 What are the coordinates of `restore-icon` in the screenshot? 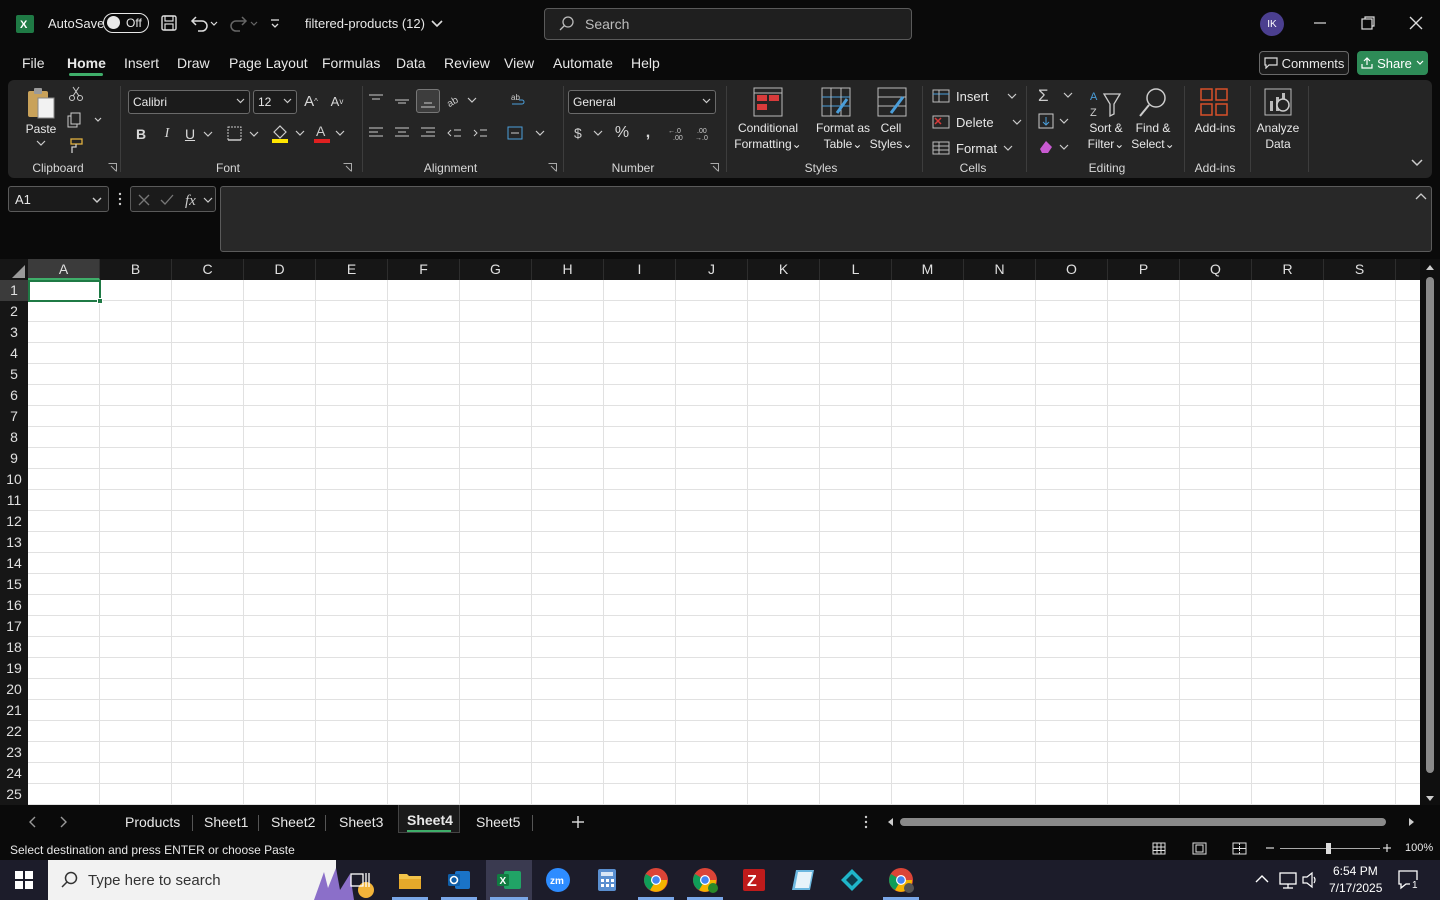 It's located at (1368, 23).